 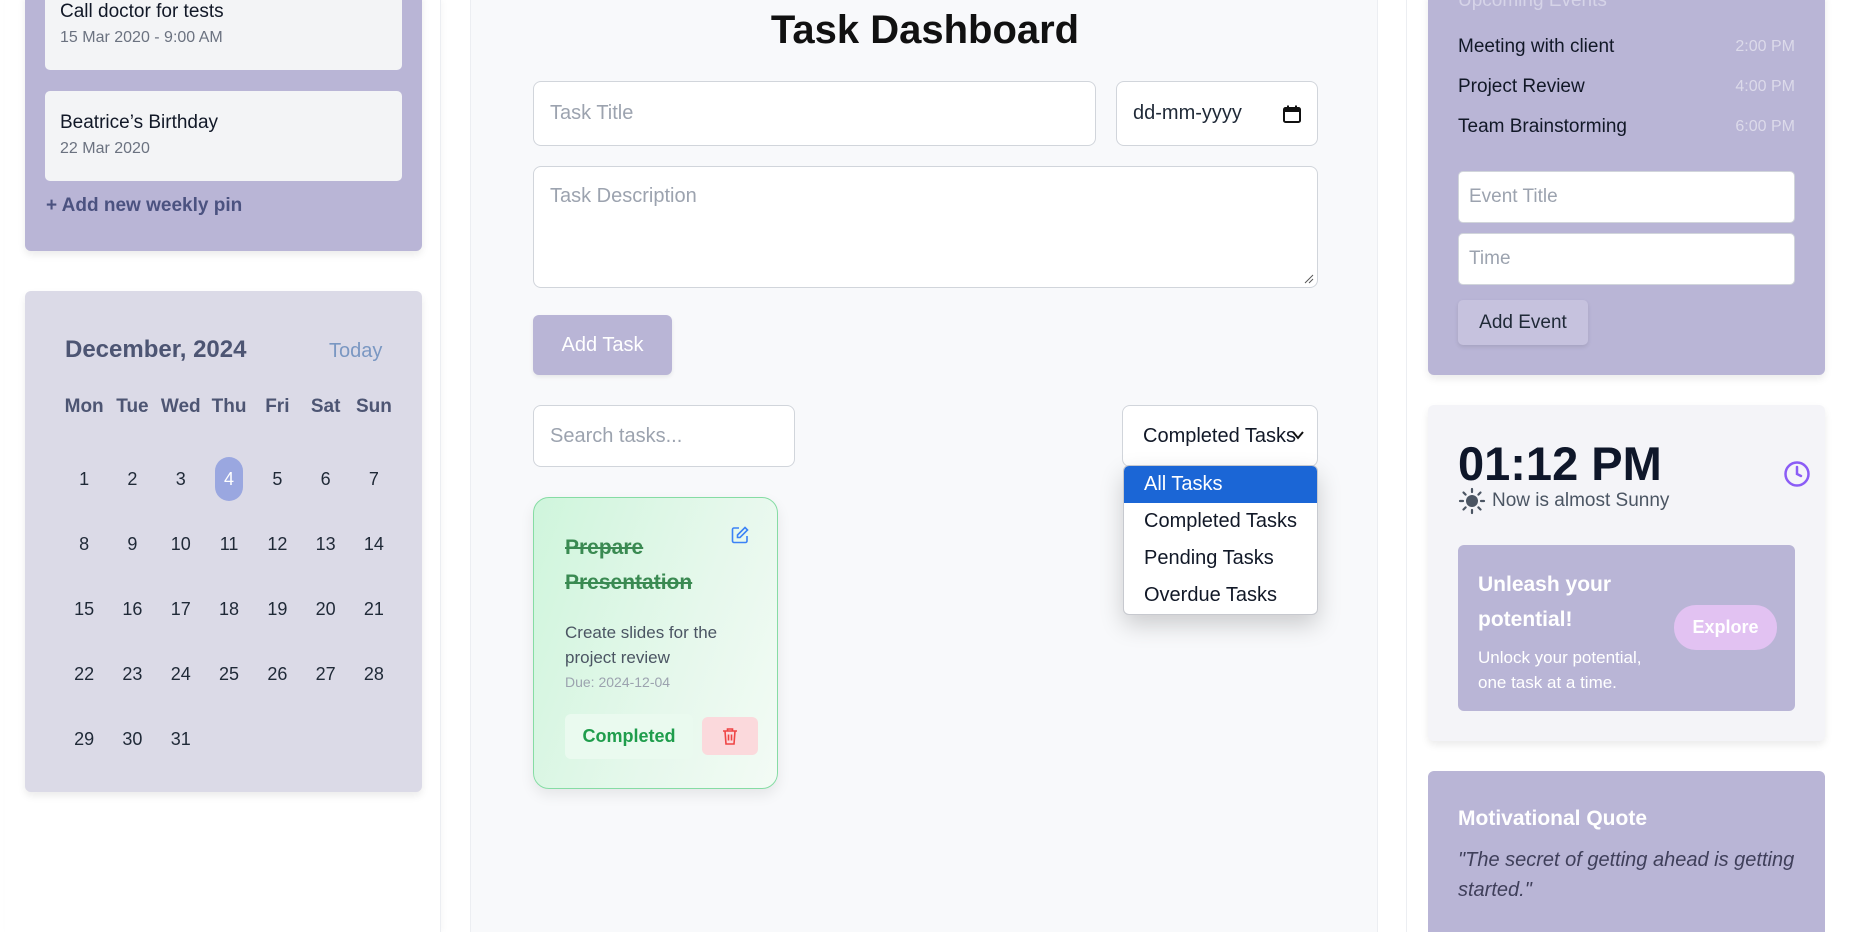 I want to click on calendar-day: 21, so click(x=374, y=608).